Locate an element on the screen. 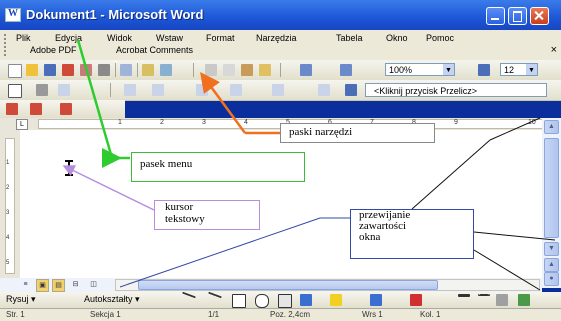 This screenshot has height=321, width=561. align-icon is located at coordinates (236, 90).